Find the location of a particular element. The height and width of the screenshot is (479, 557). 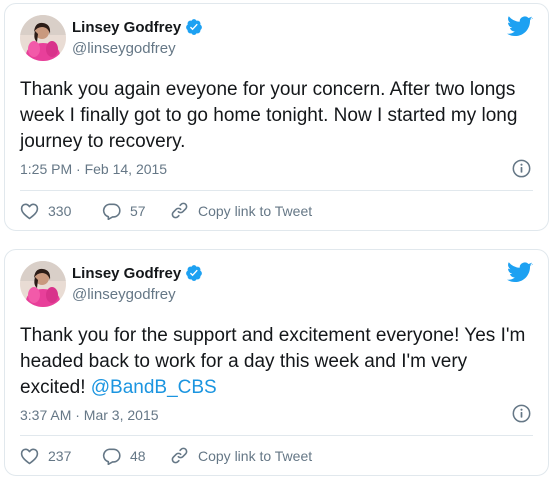

like-button: 237 is located at coordinates (61, 456).